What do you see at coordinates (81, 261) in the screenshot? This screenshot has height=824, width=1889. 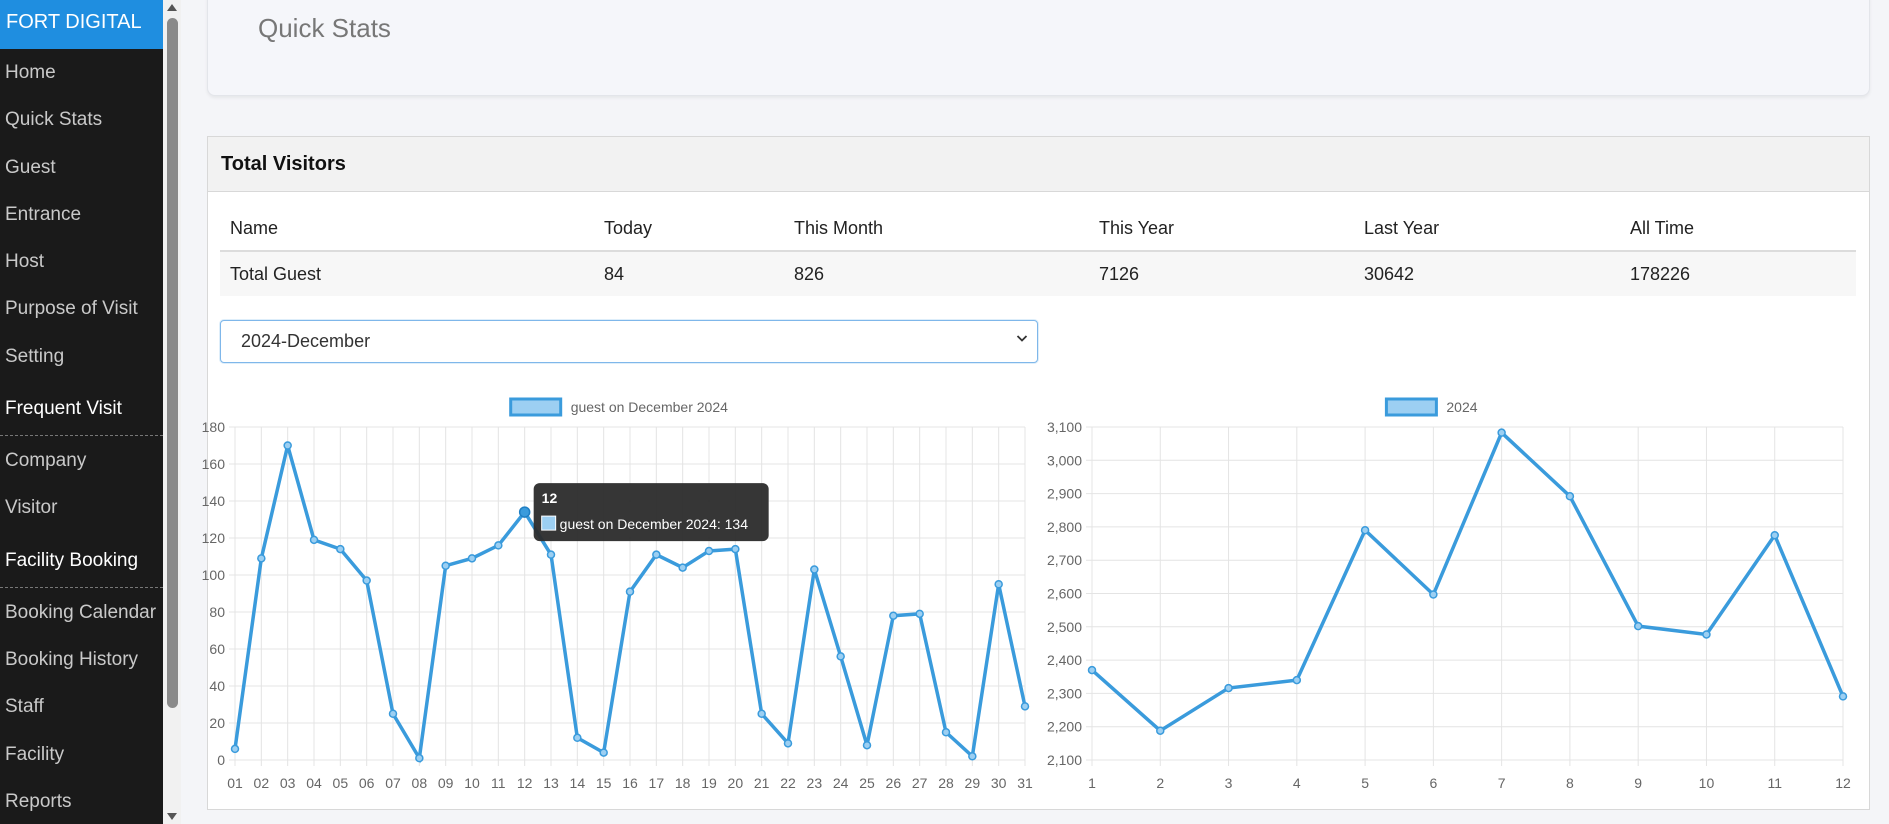 I see `sidebar-item-host: Host` at bounding box center [81, 261].